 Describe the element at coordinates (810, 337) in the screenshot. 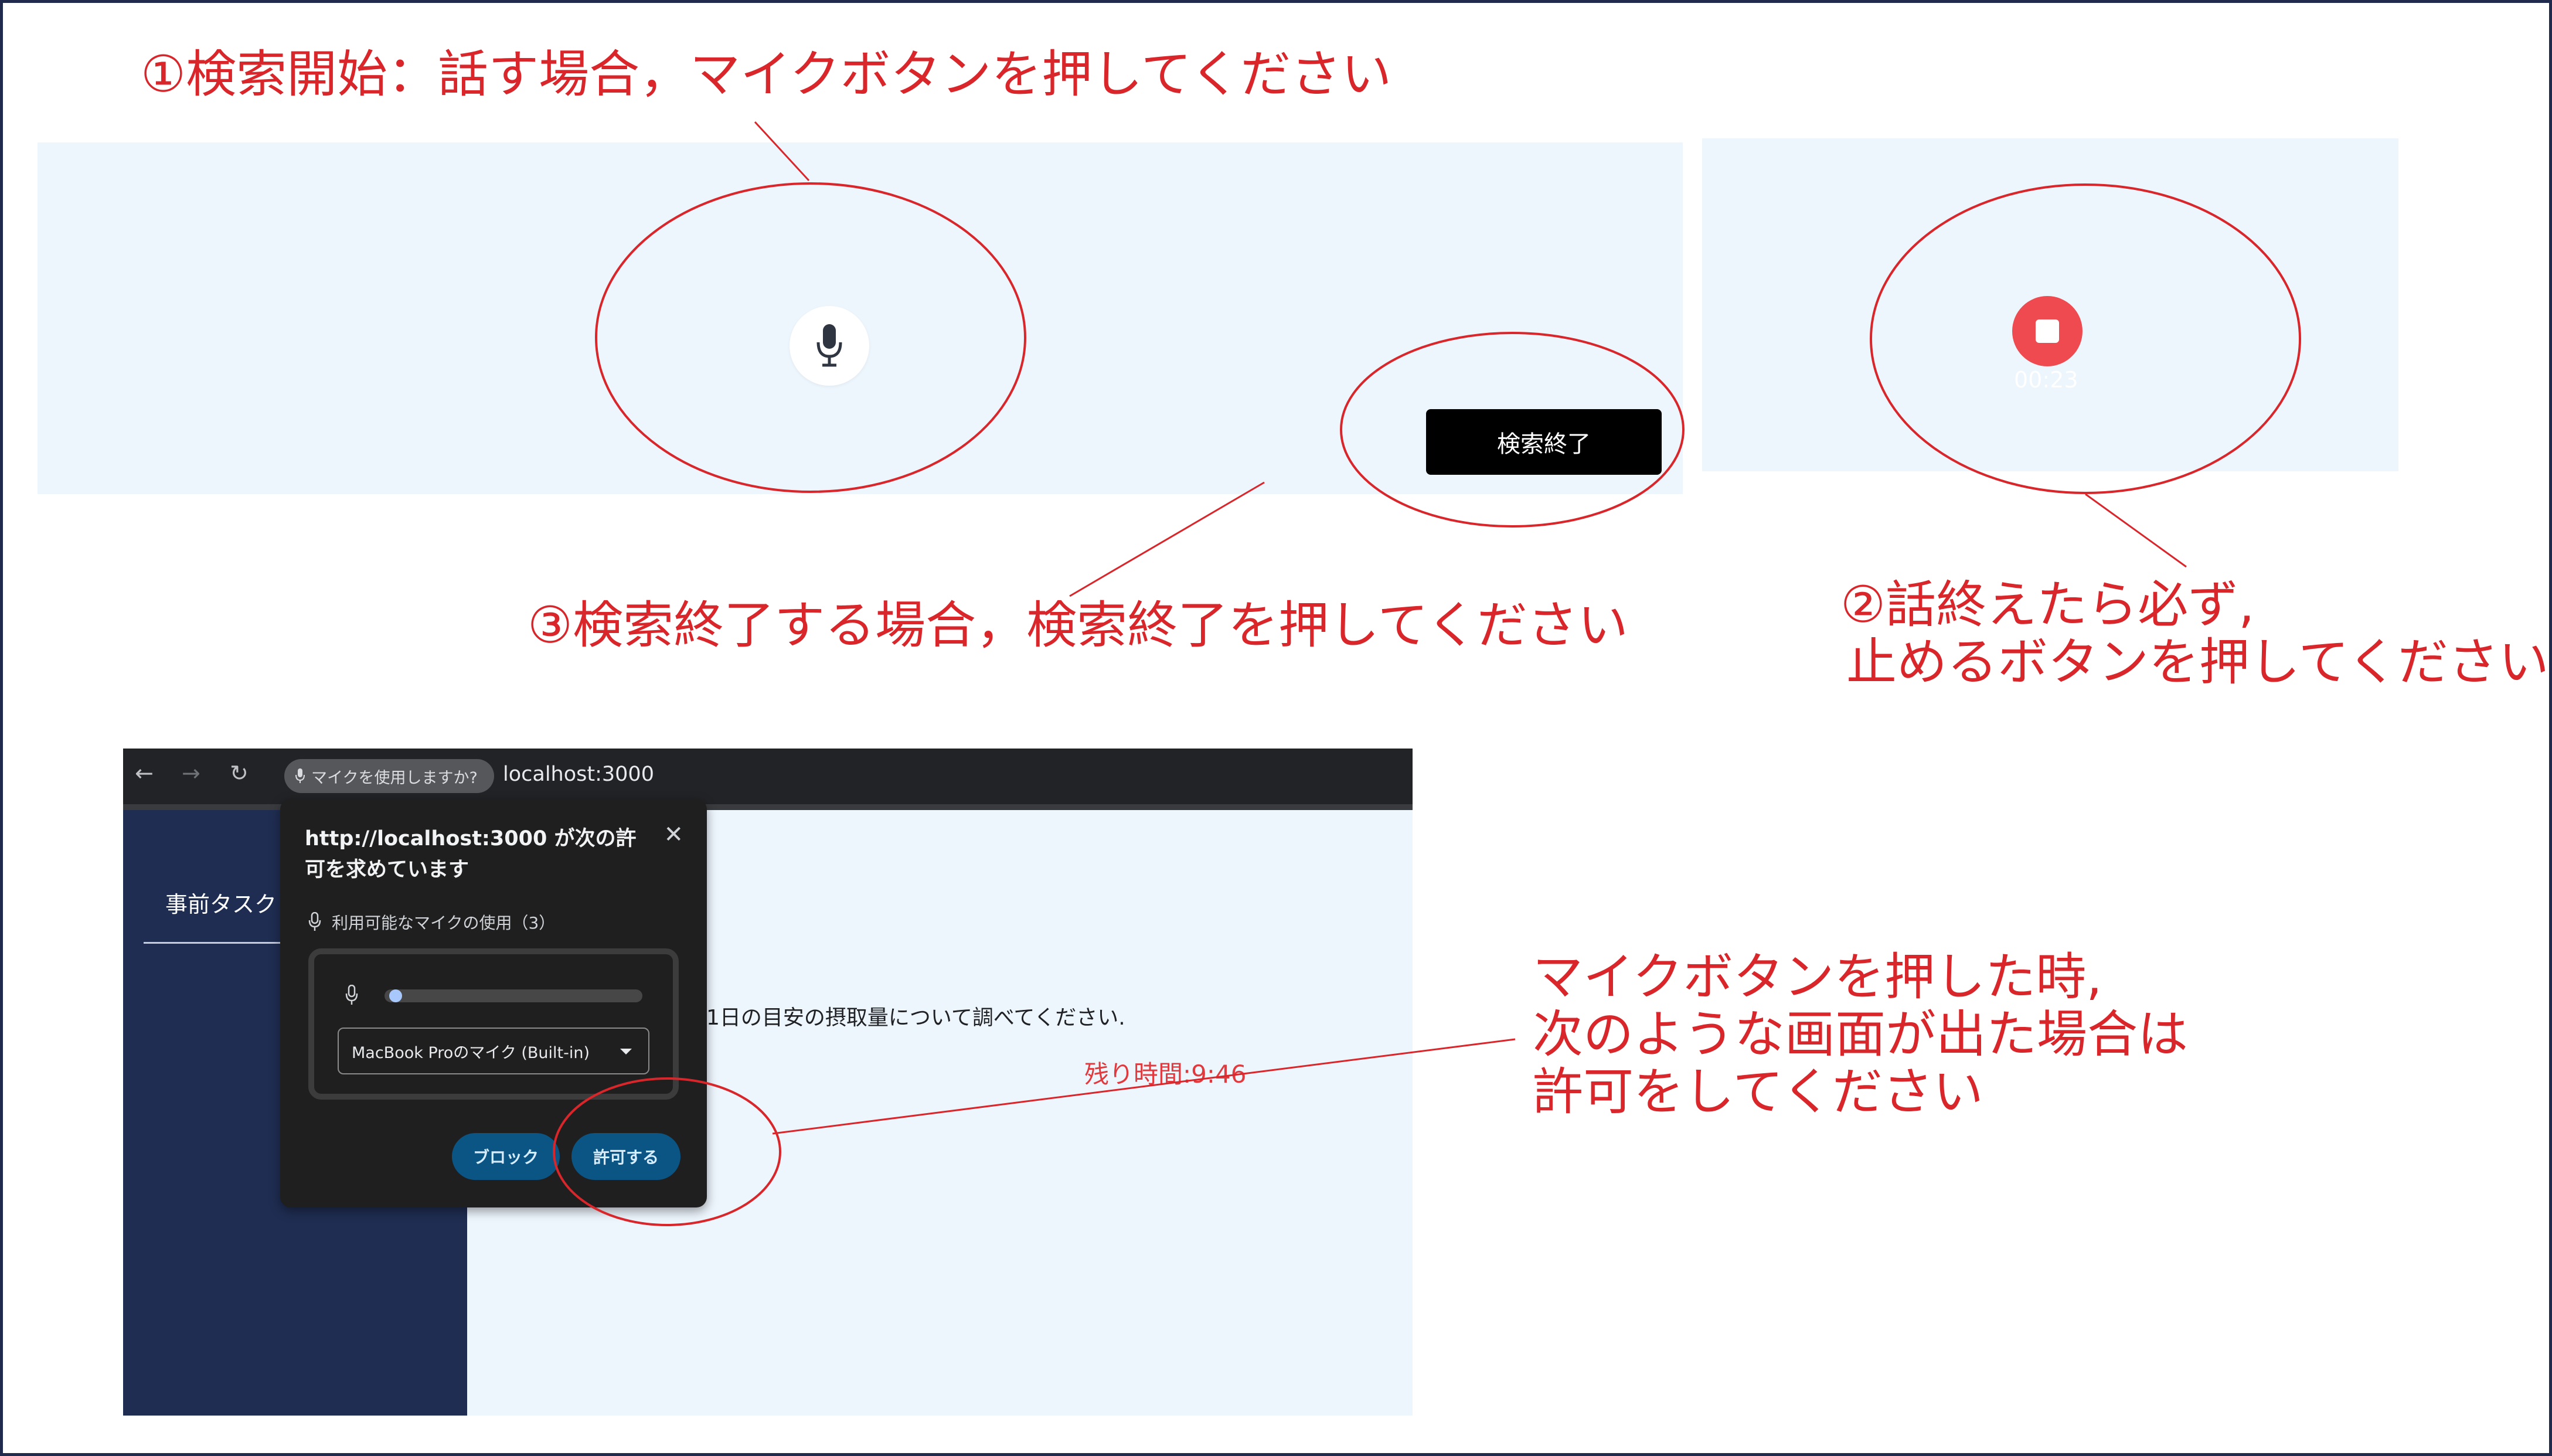

I see `mic-button-highlight` at that location.